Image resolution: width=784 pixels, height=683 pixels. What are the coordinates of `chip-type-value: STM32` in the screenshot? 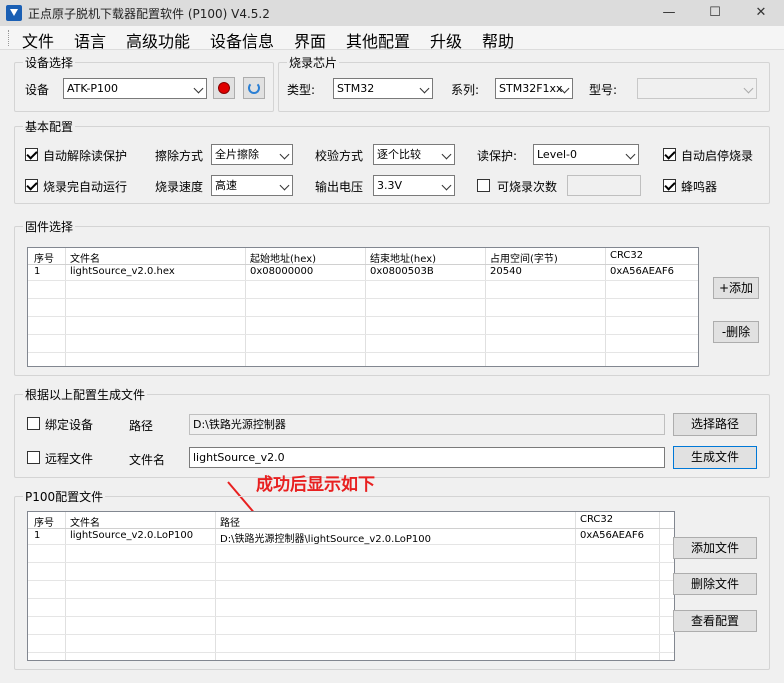 It's located at (356, 88).